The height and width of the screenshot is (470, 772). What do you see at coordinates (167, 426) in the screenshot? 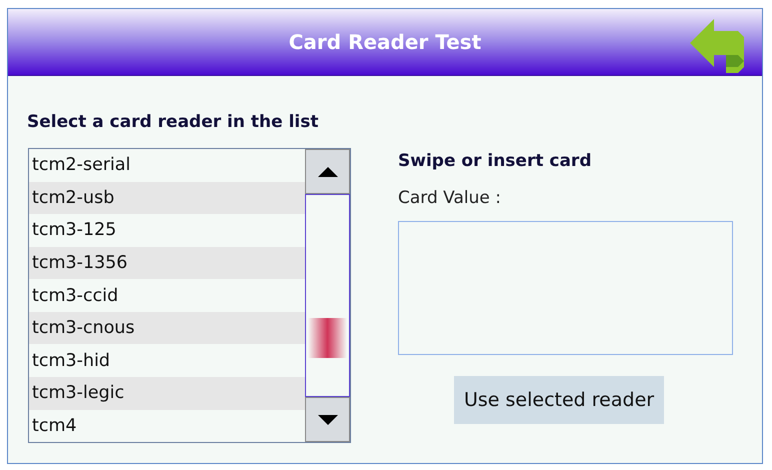
I see `list-item: tcm4` at bounding box center [167, 426].